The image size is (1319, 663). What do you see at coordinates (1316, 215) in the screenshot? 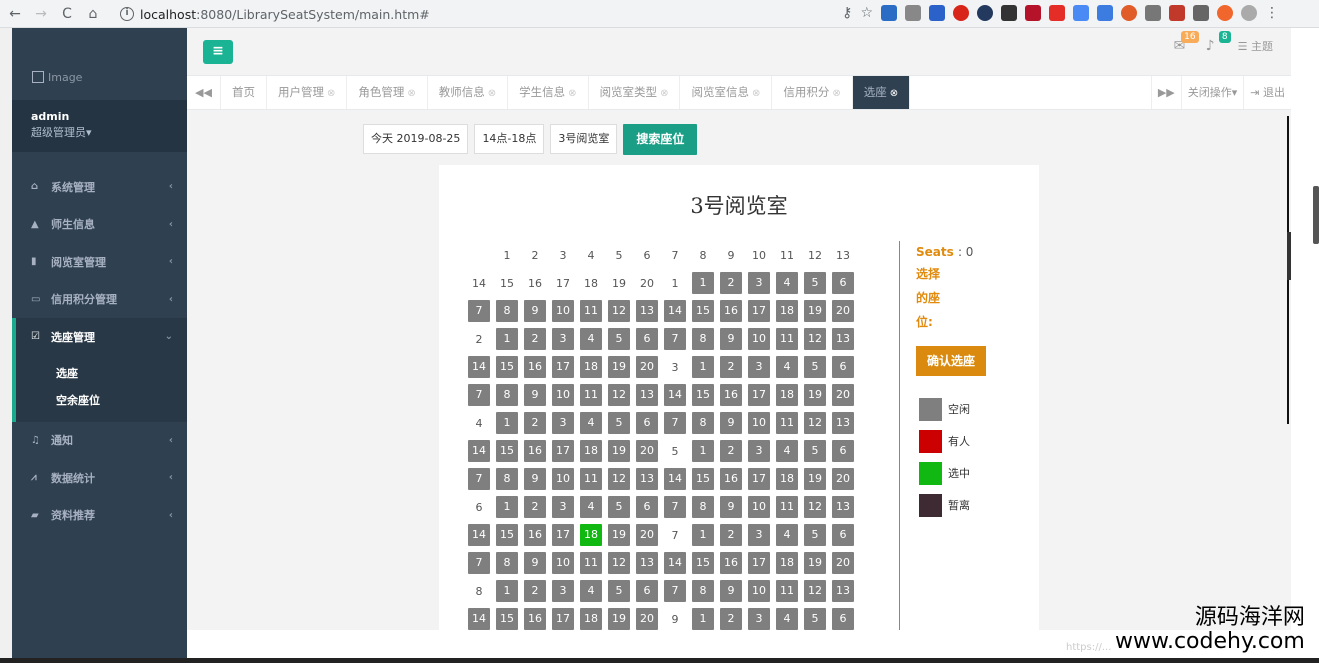
I see `scrollbar-thumb` at bounding box center [1316, 215].